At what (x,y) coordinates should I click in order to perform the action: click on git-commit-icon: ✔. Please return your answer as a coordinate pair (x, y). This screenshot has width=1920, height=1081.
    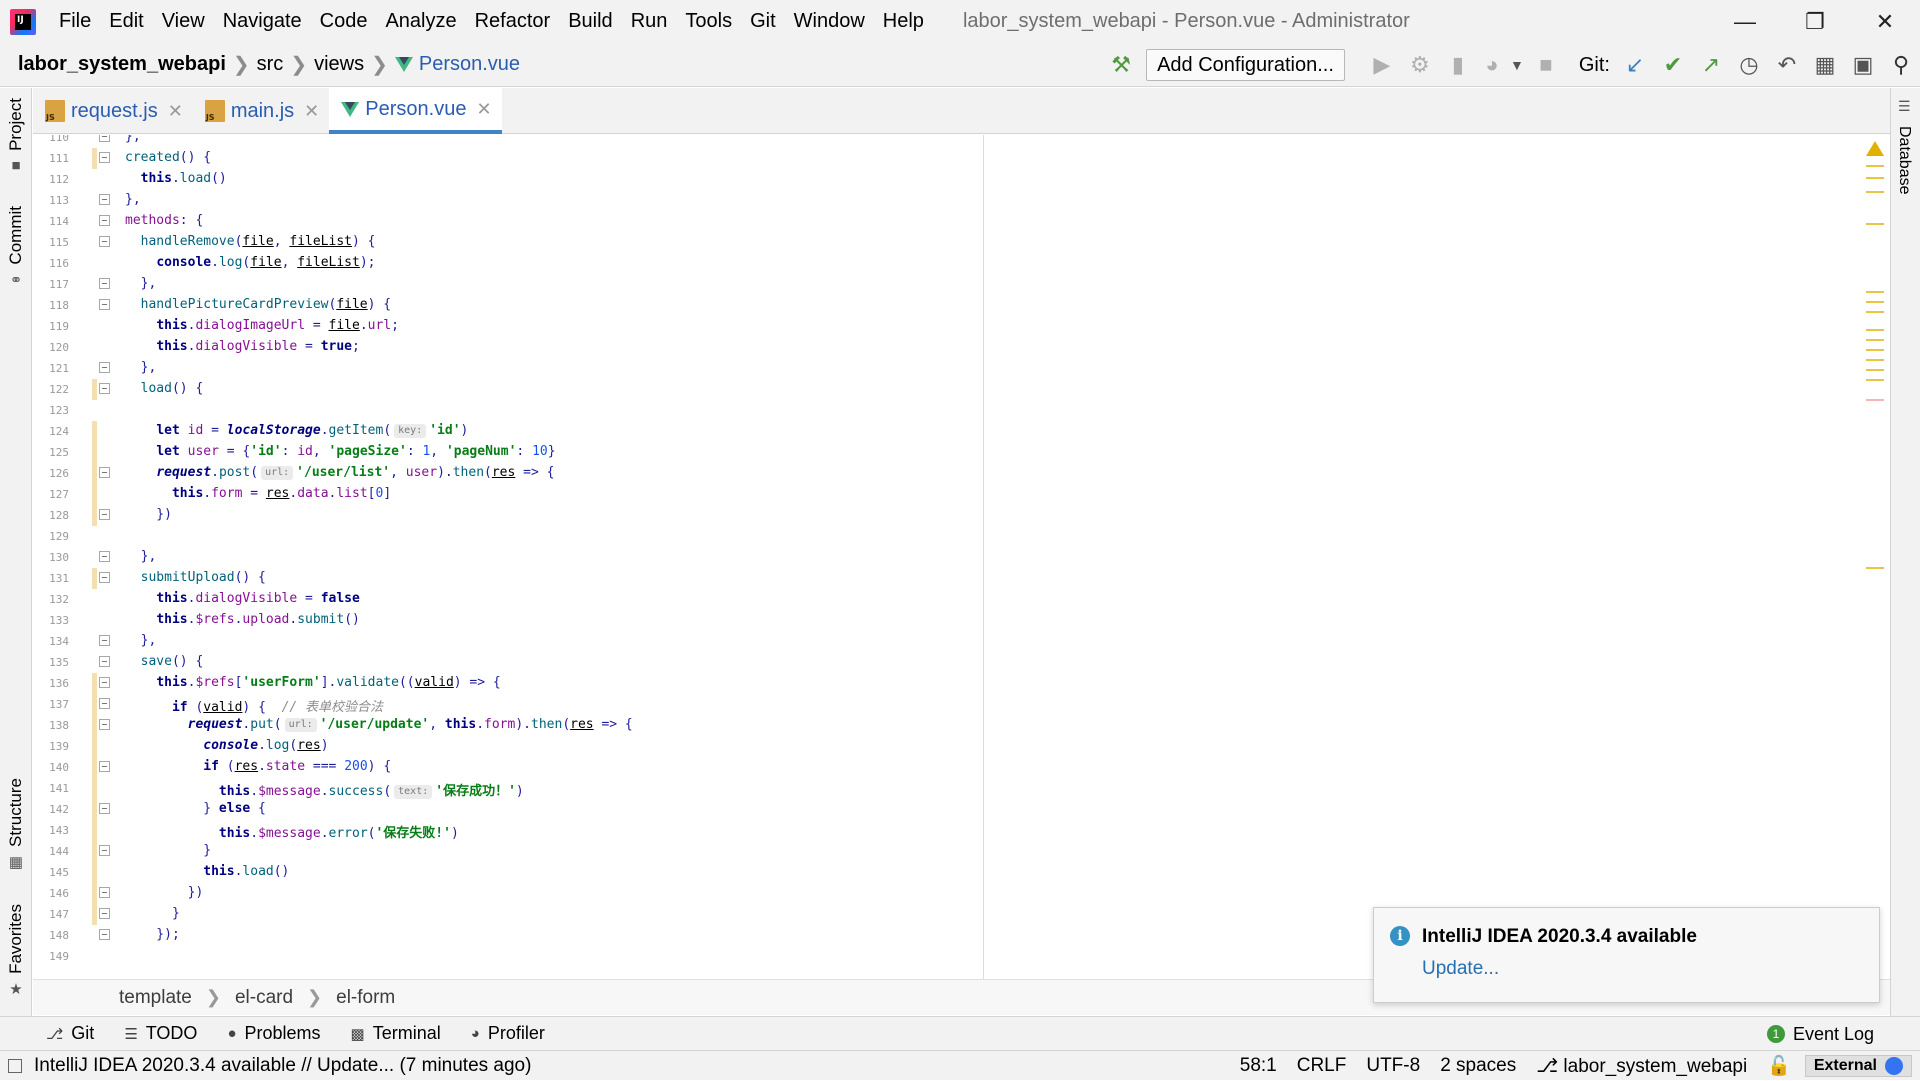
    Looking at the image, I should click on (1673, 65).